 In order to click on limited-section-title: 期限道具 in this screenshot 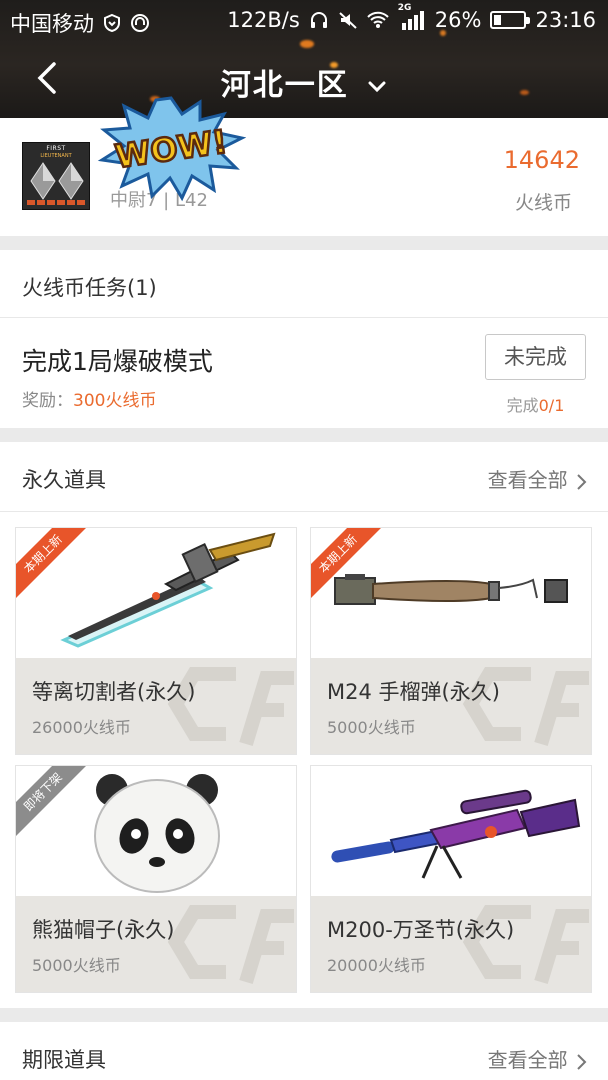, I will do `click(64, 1060)`.